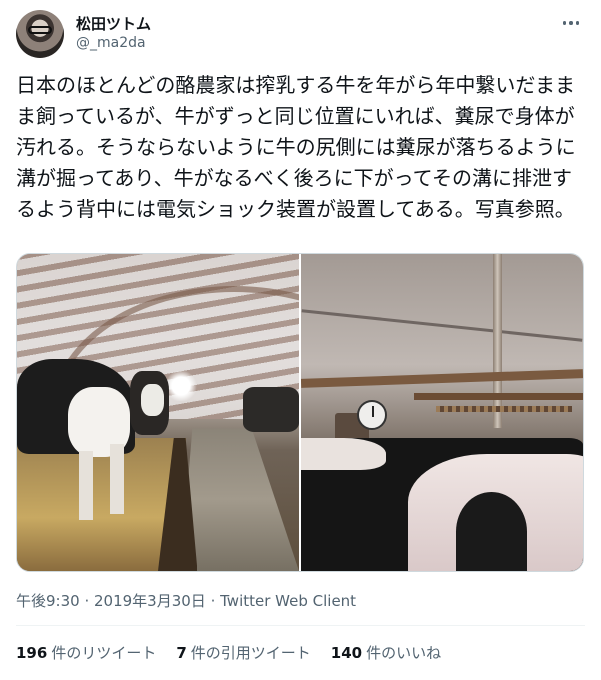 The height and width of the screenshot is (680, 601). I want to click on tweet-header: 松田ツトム @_ma2da, so click(300, 34).